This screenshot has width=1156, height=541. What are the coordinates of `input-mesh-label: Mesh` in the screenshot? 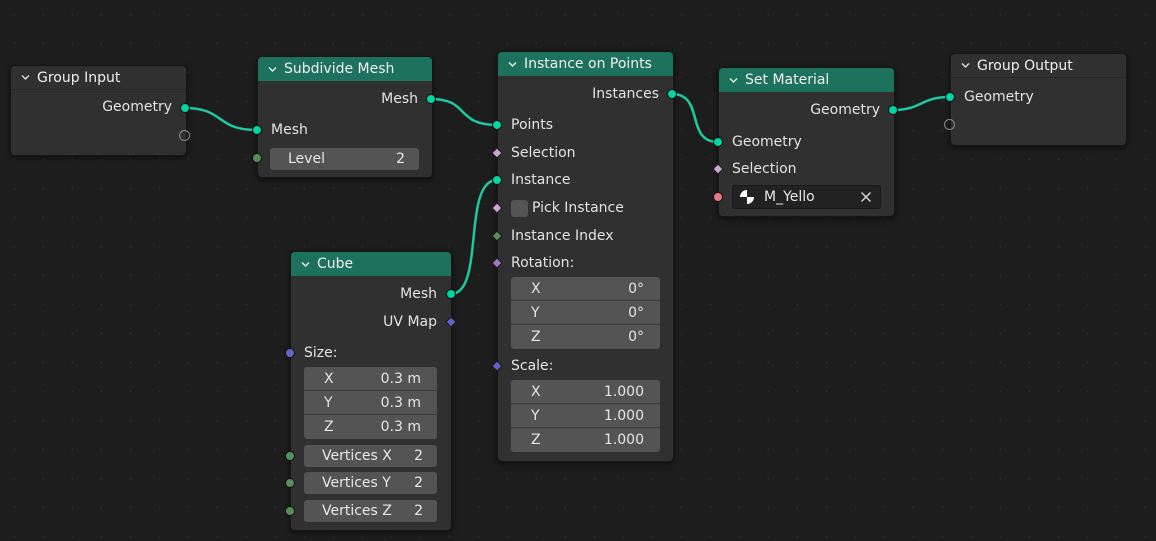 It's located at (289, 130).